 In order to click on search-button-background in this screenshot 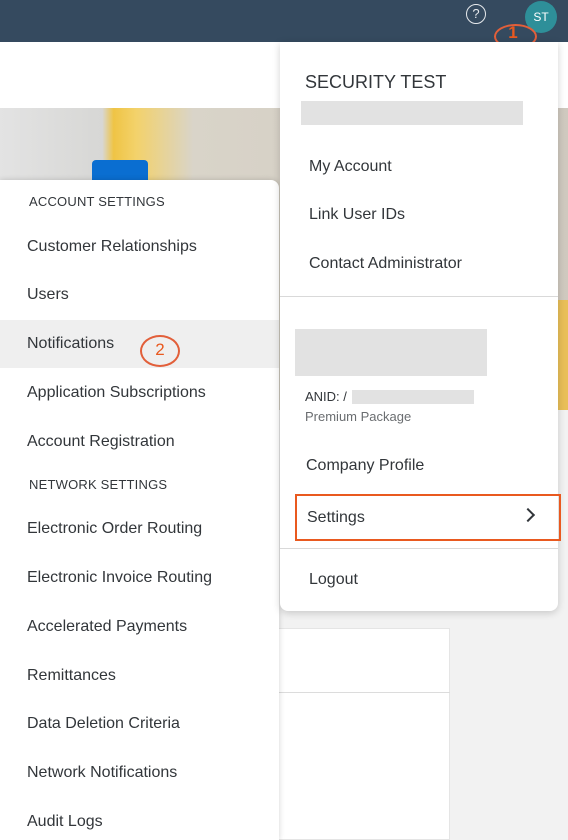, I will do `click(120, 170)`.